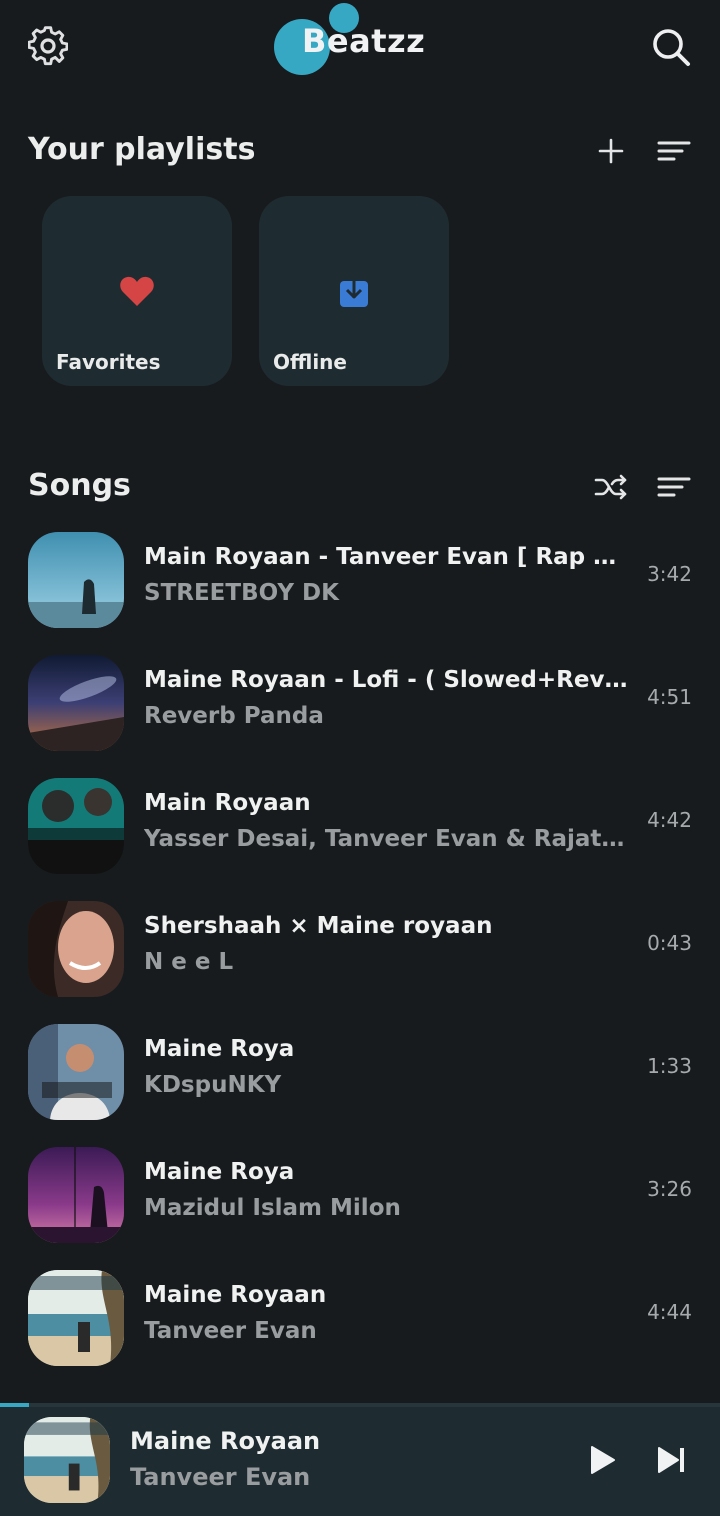 The width and height of the screenshot is (720, 1516). What do you see at coordinates (387, 680) in the screenshot?
I see `song-title: Maine Royaan - Lofi - ( Slowed+Reverb )` at bounding box center [387, 680].